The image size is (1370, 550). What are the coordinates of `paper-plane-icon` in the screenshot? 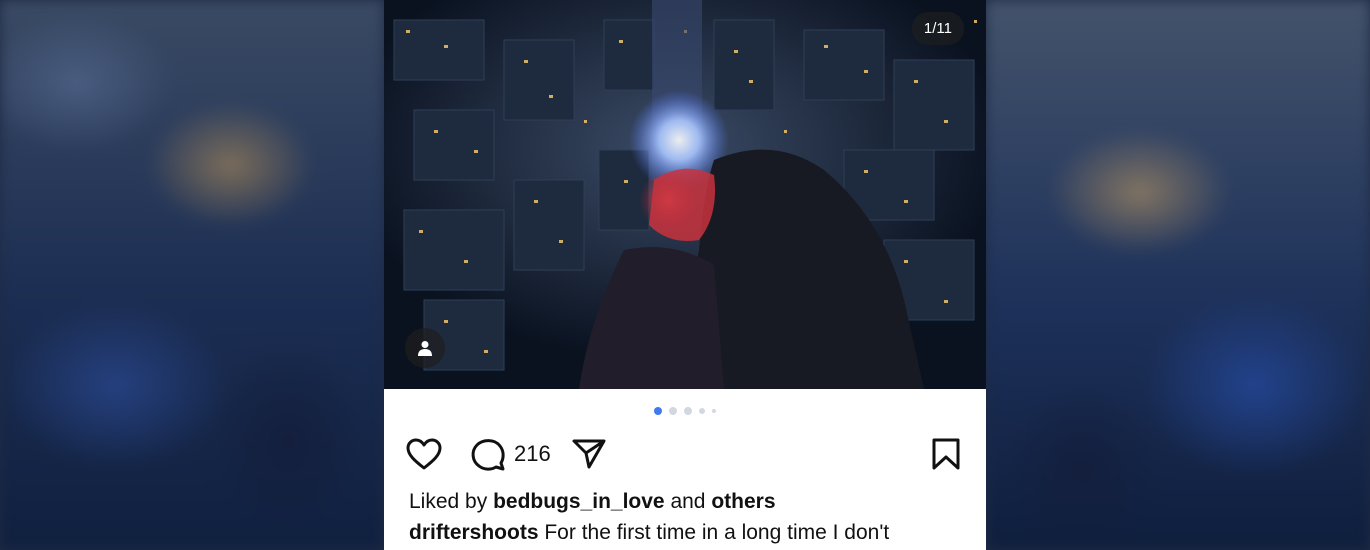 It's located at (589, 454).